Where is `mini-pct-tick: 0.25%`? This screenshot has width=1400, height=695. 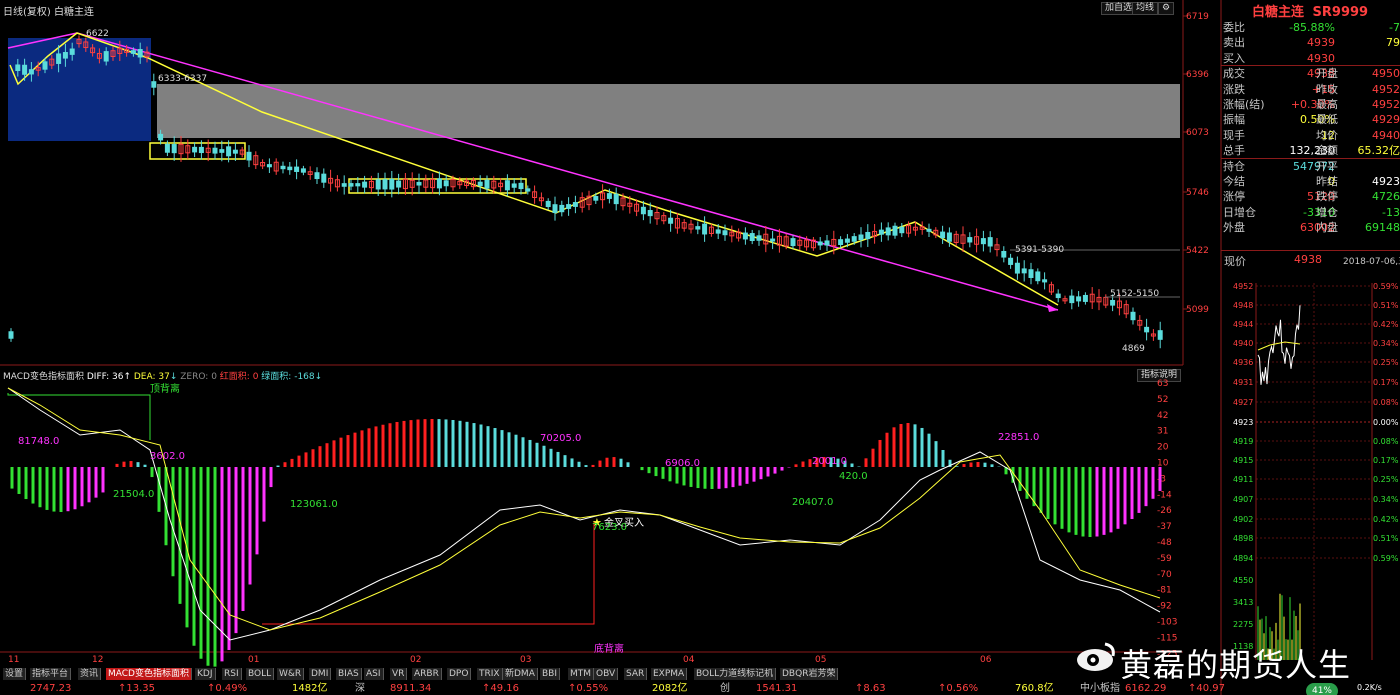
mini-pct-tick: 0.25% is located at coordinates (1386, 479).